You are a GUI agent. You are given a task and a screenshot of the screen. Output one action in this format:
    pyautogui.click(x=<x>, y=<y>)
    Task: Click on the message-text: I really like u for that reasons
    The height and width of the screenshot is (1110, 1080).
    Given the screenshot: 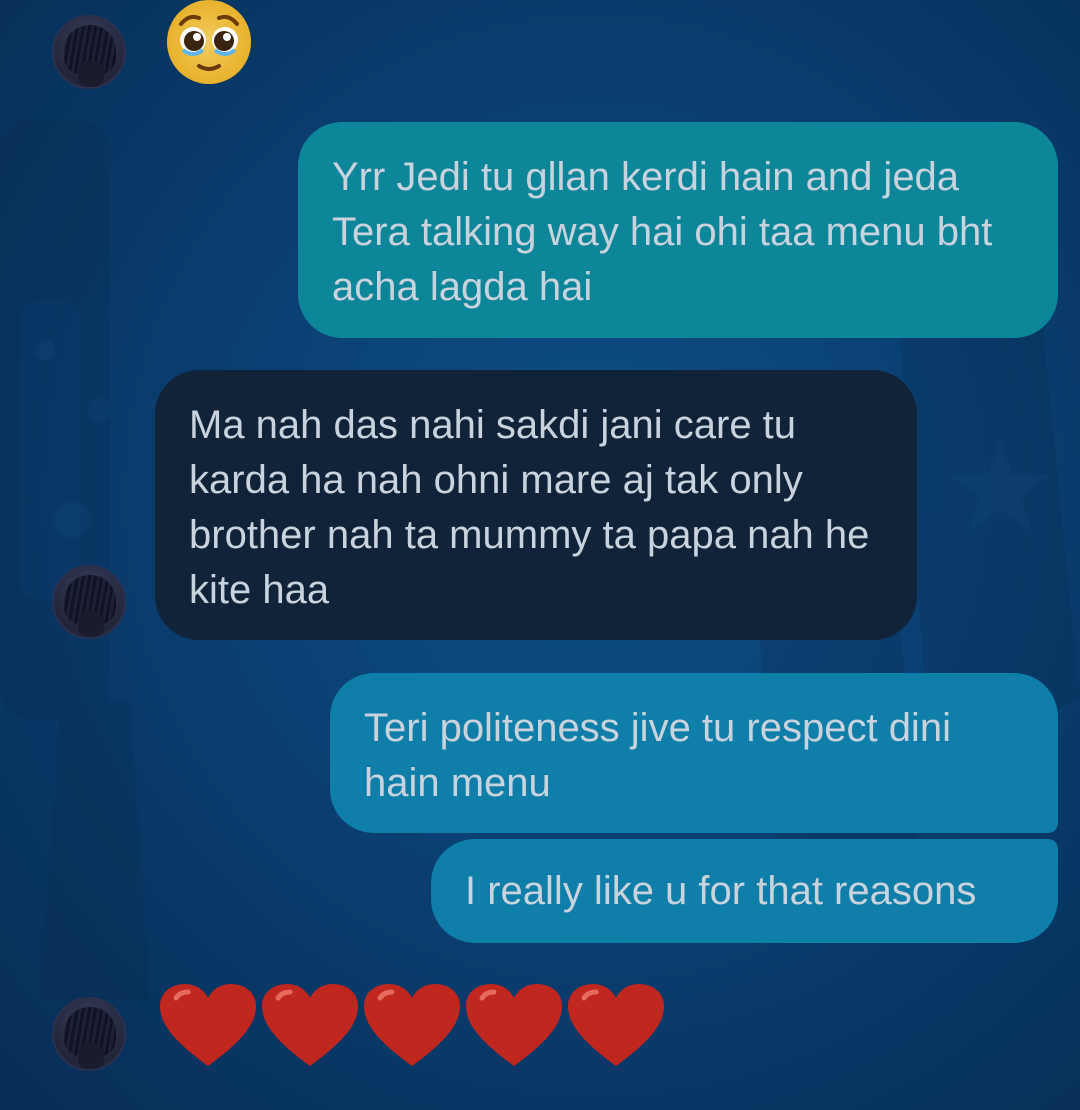 What is the action you would take?
    pyautogui.click(x=721, y=891)
    